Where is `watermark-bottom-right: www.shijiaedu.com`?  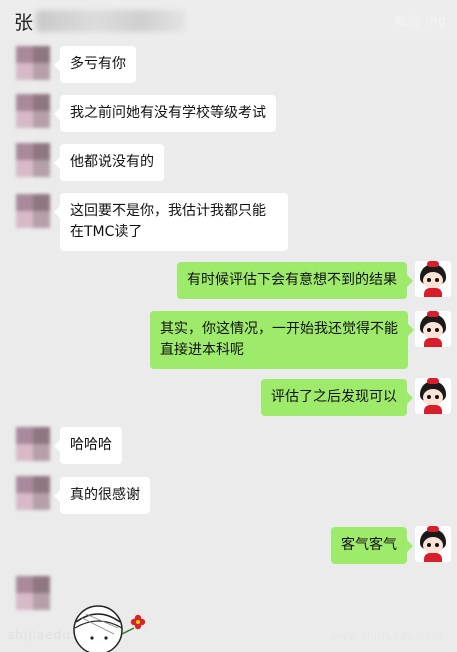 watermark-bottom-right: www.shijiaedu.com is located at coordinates (386, 637).